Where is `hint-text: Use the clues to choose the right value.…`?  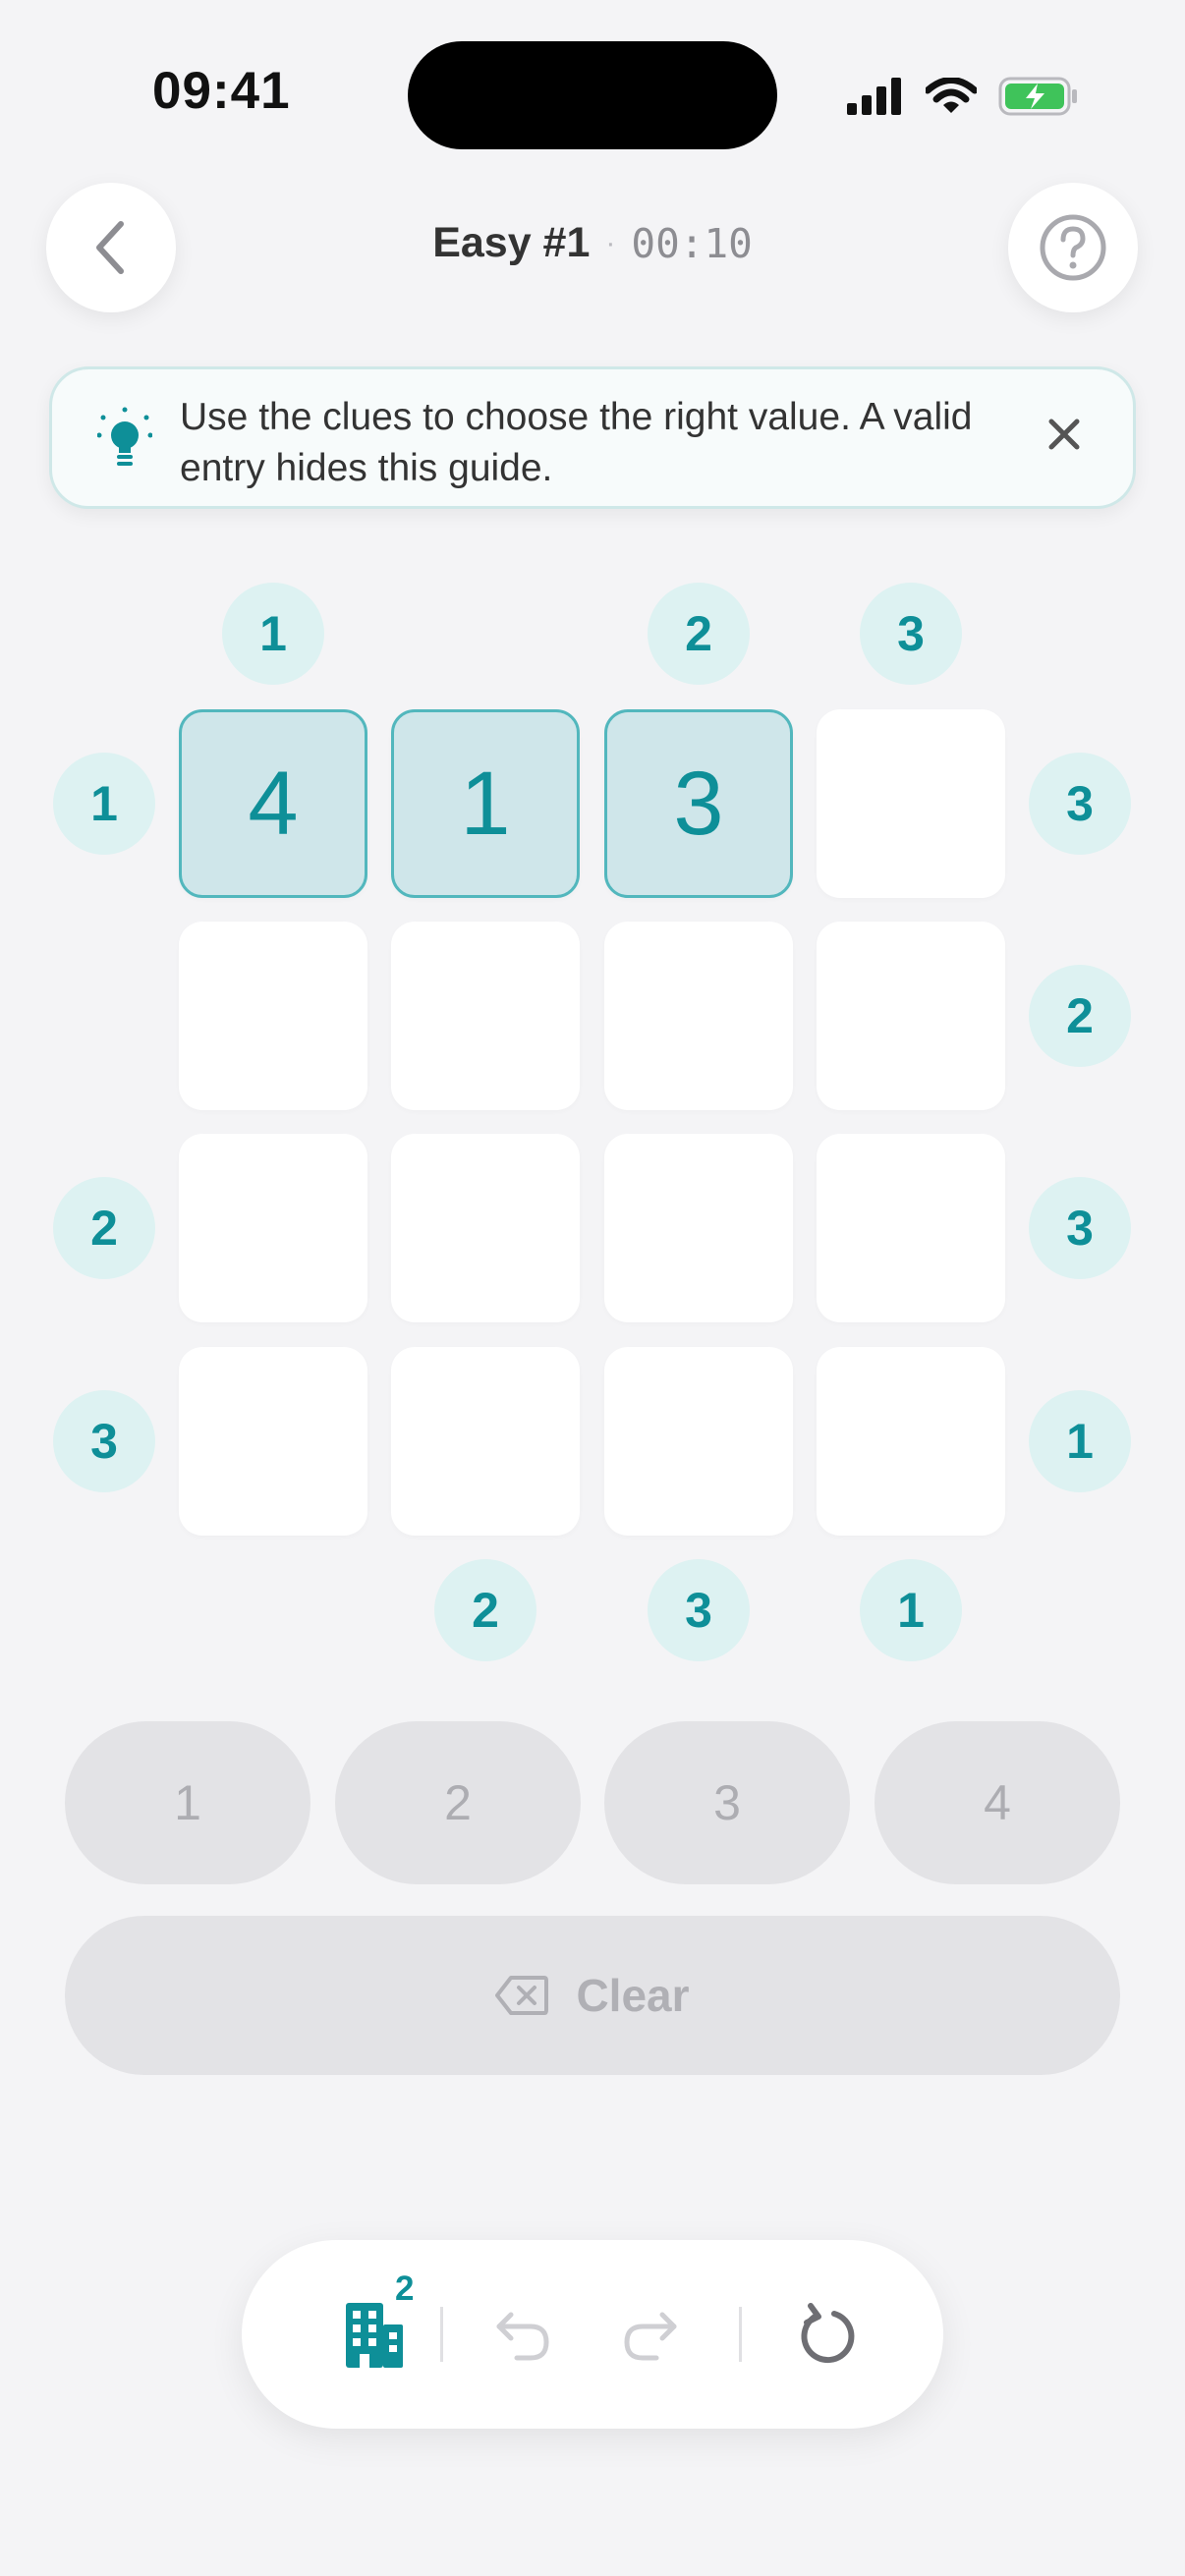
hint-text: Use the clues to choose the right value.… is located at coordinates (577, 442).